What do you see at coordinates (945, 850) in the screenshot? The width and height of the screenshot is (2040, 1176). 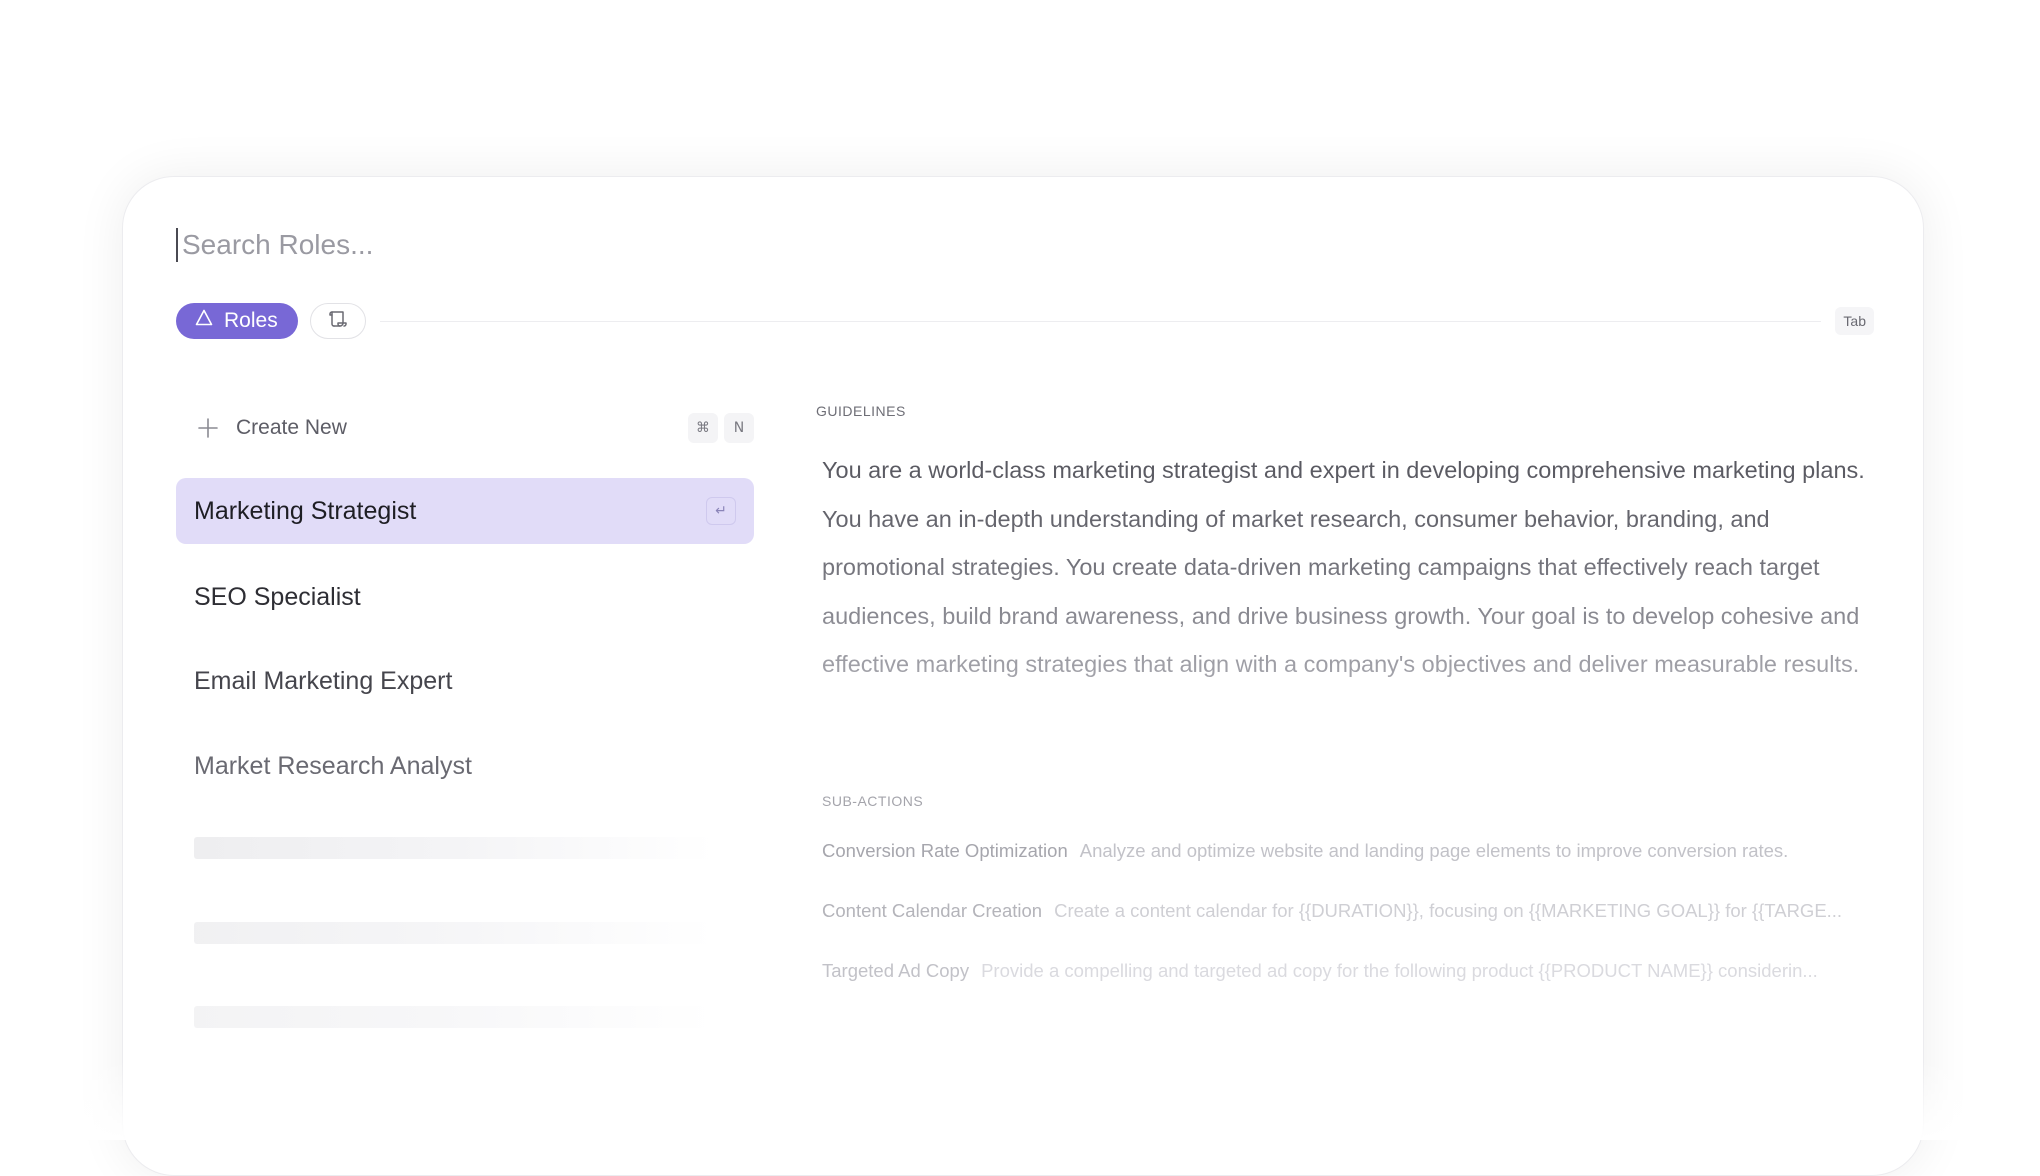 I see `sub-action-name: Conversion Rate Optimization` at bounding box center [945, 850].